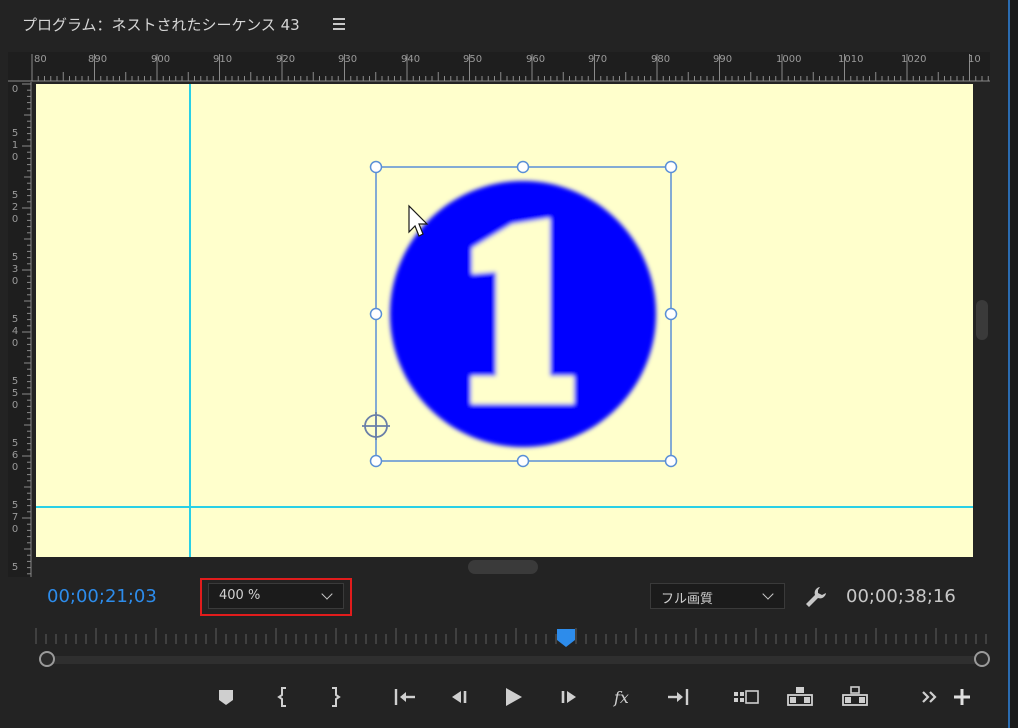 The image size is (1018, 728). I want to click on resize-handle-bottom-left, so click(376, 461).